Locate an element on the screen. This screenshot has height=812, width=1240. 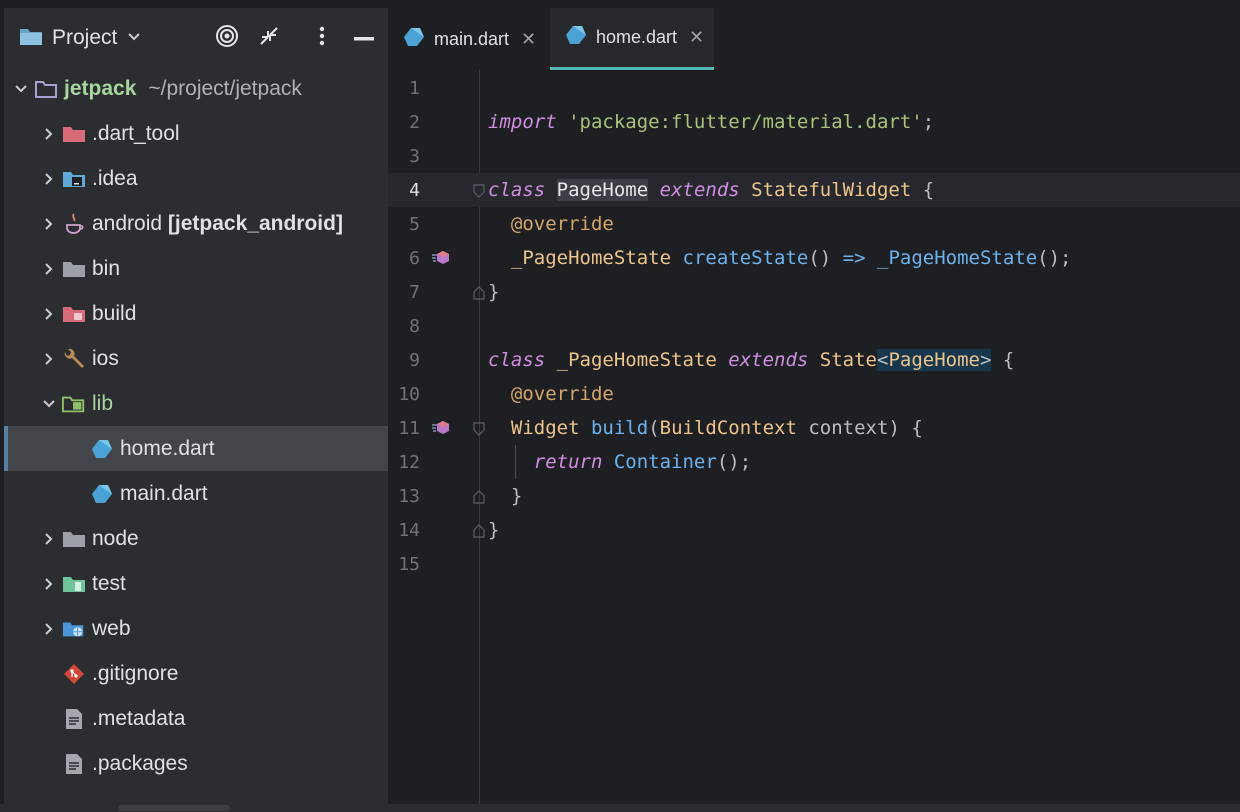
web-folder-icon is located at coordinates (74, 629).